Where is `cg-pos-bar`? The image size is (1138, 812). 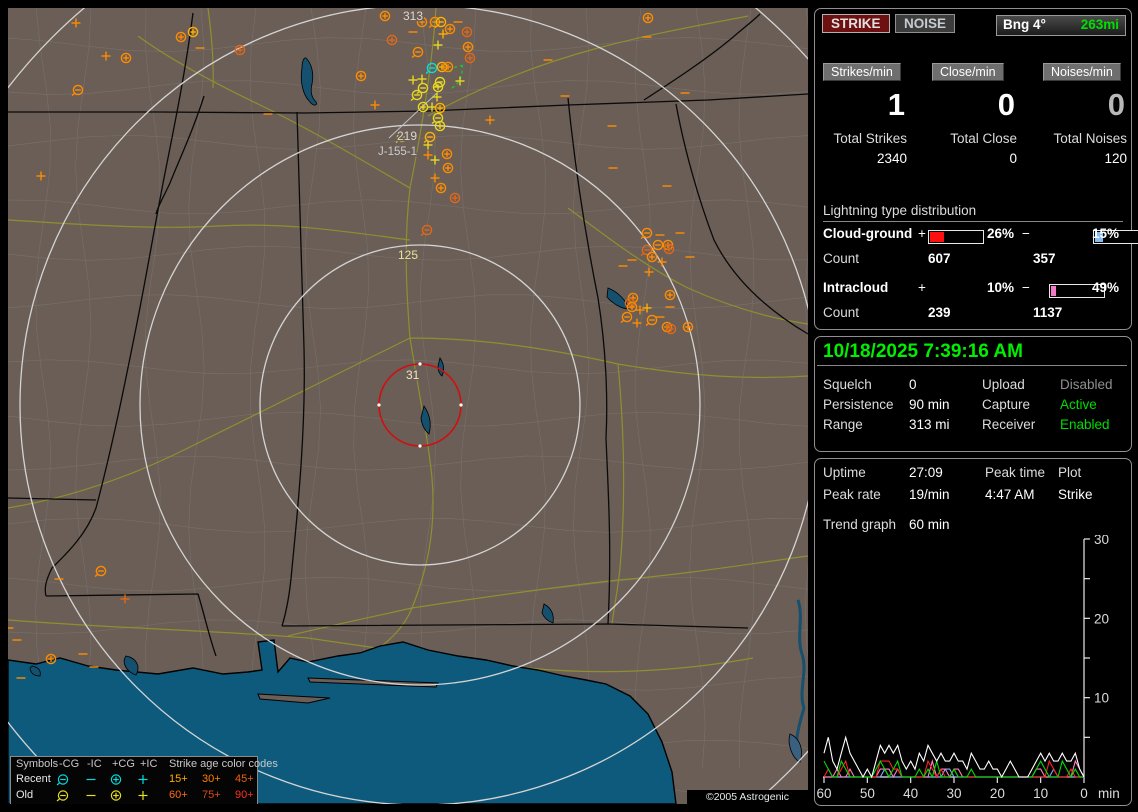 cg-pos-bar is located at coordinates (956, 236).